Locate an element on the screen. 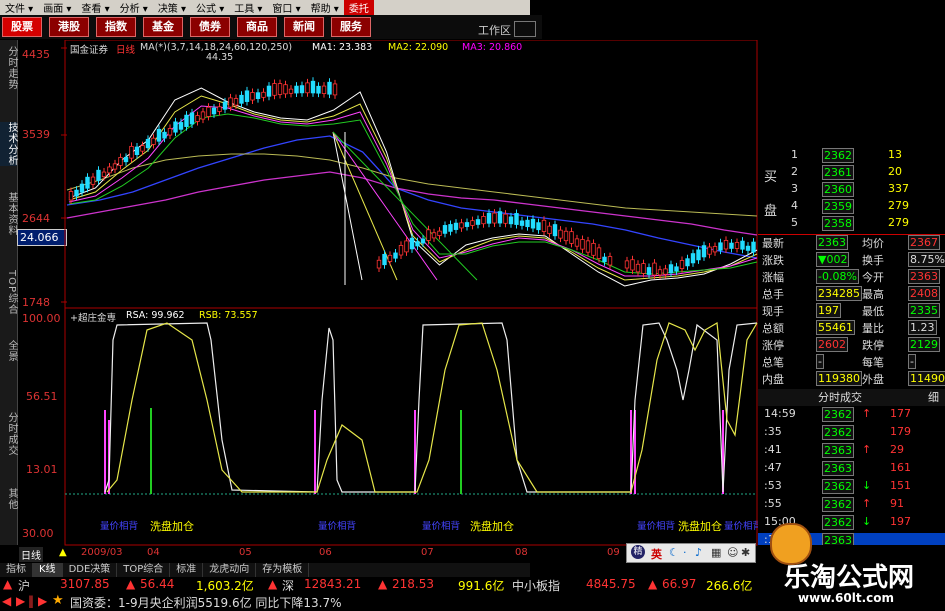  quote-label: 总笔 is located at coordinates (773, 362).